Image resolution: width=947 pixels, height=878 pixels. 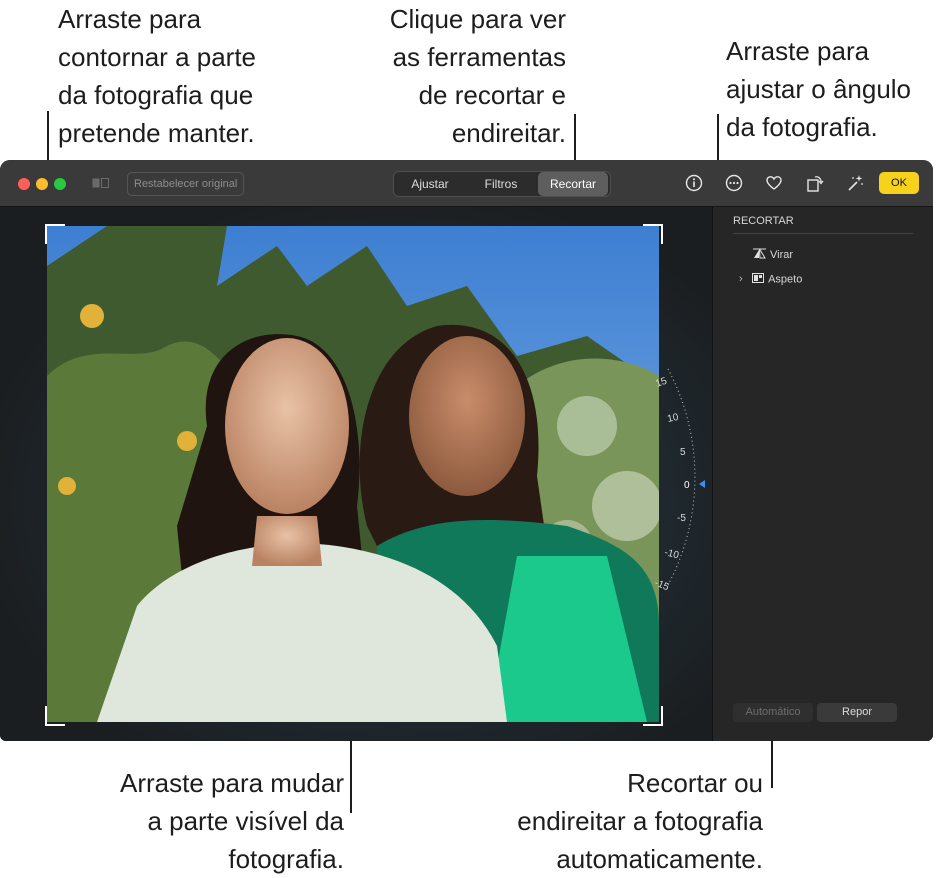 What do you see at coordinates (687, 485) in the screenshot?
I see `dial-tick-label: 0` at bounding box center [687, 485].